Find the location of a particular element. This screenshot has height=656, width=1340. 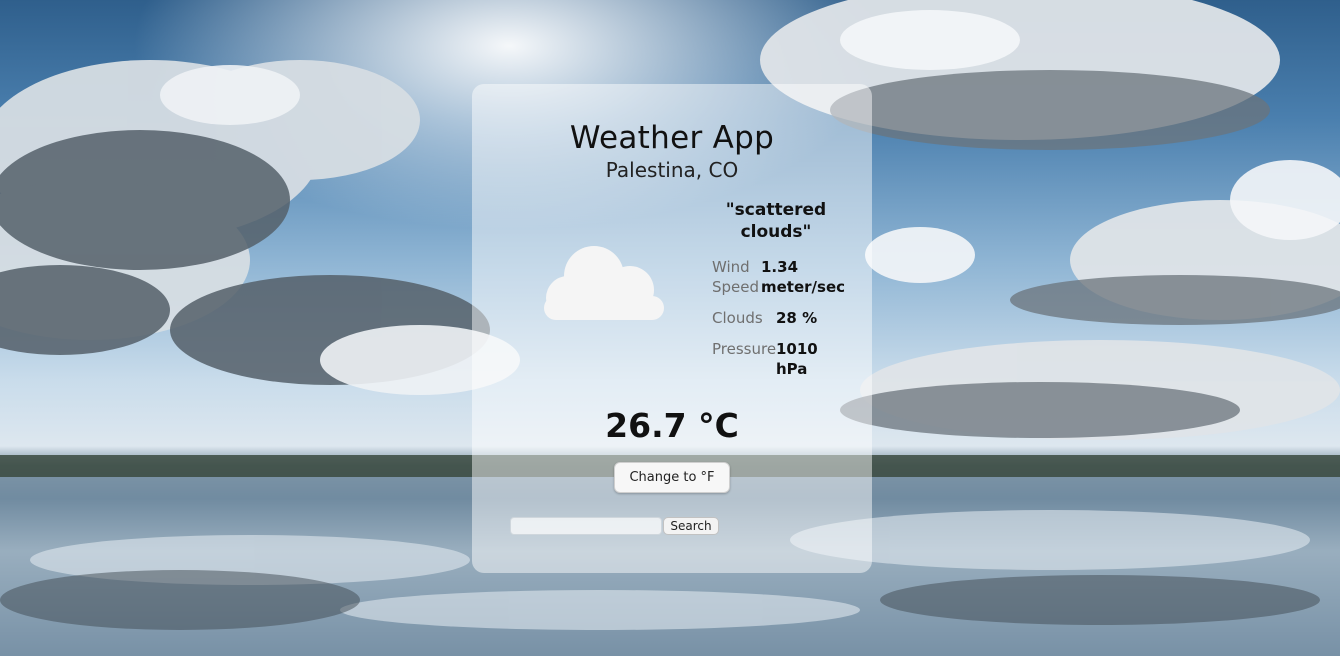

pressure-value: 1010 hPa is located at coordinates (797, 359).